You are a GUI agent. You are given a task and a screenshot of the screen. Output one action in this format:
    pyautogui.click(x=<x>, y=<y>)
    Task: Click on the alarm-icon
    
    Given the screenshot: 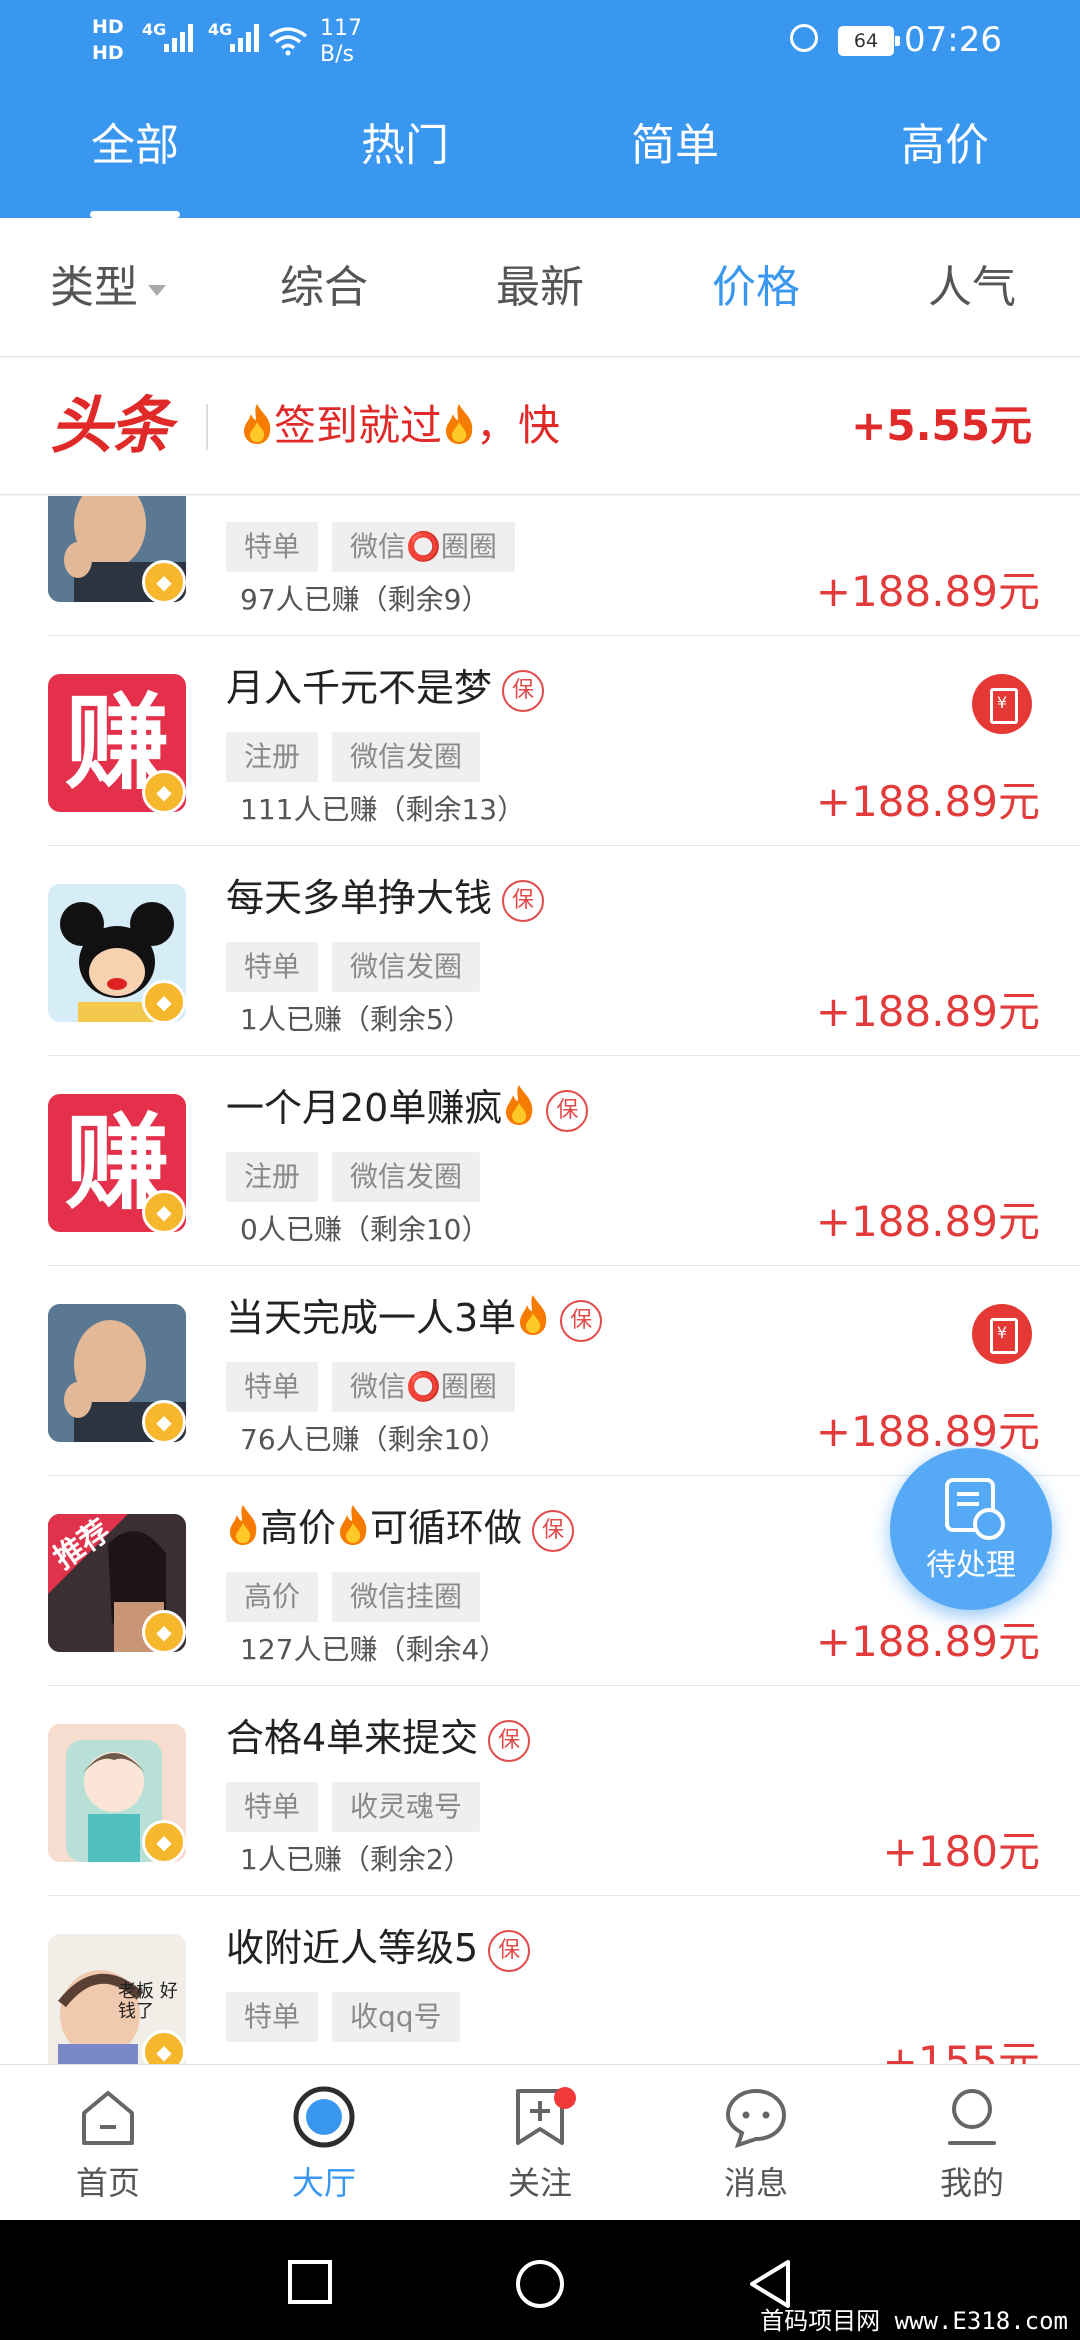 What is the action you would take?
    pyautogui.click(x=804, y=38)
    